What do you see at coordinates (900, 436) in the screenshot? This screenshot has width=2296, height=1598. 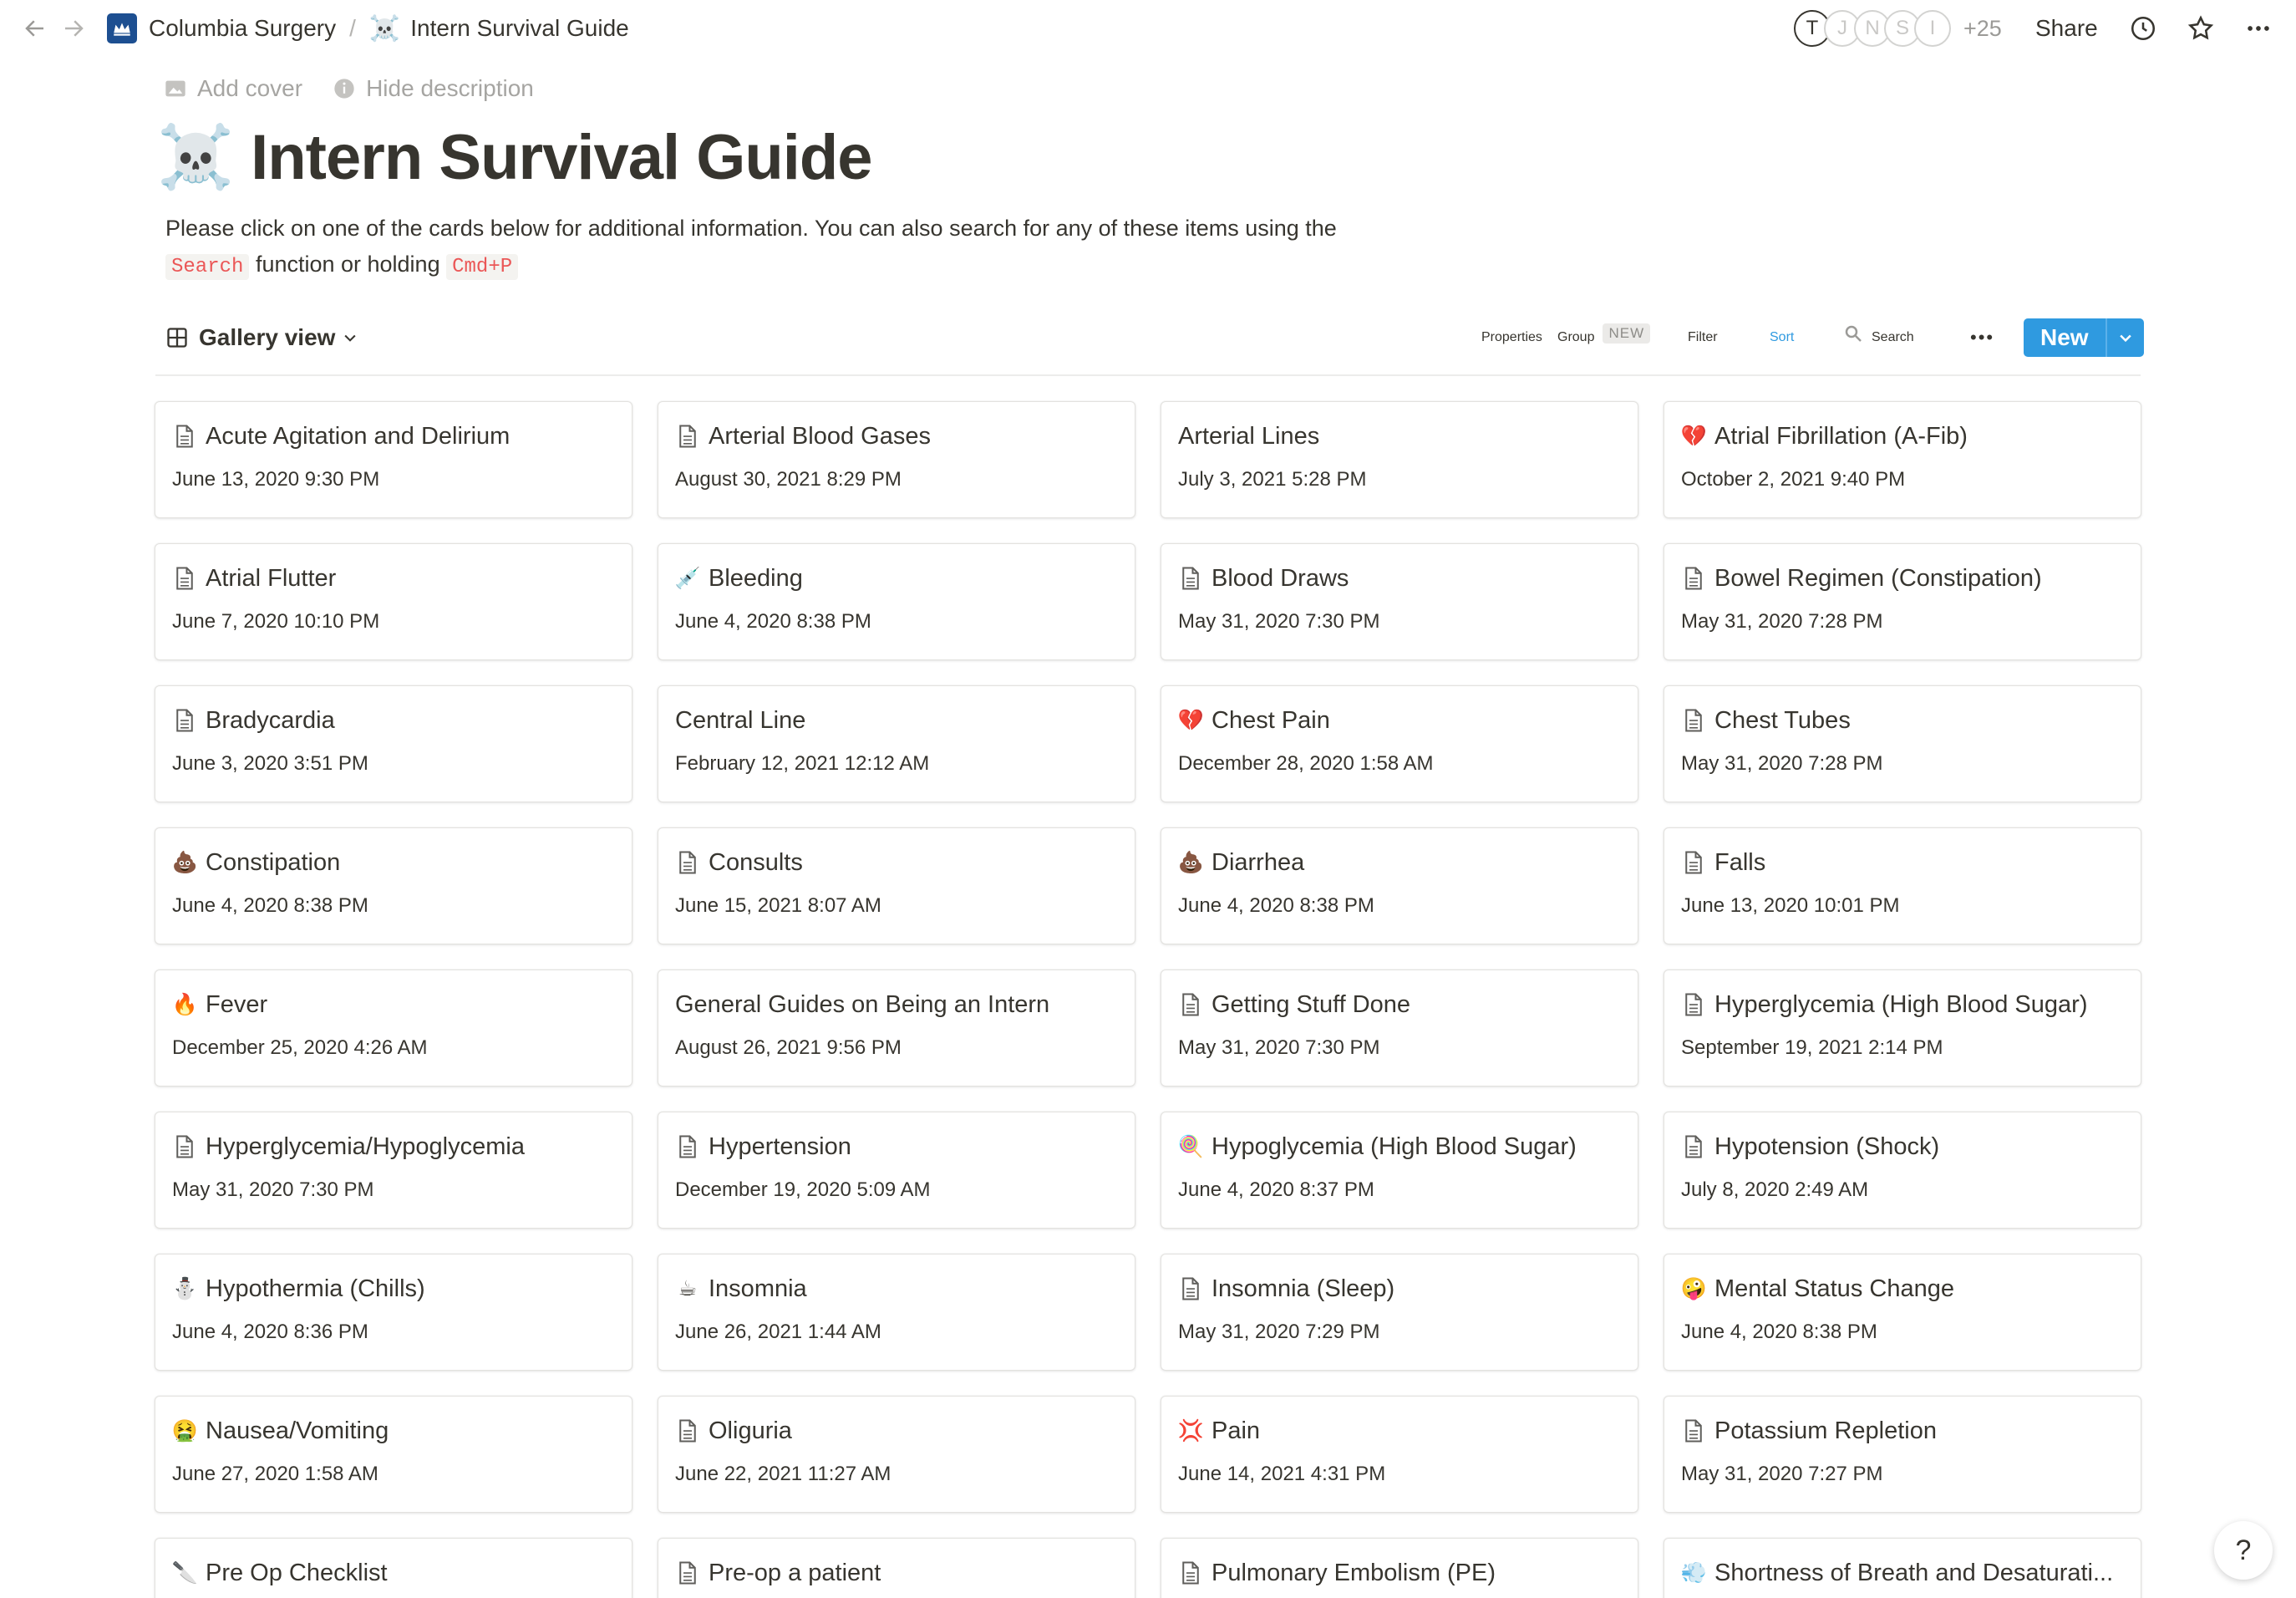 I see `card-title: Arterial Blood Gases` at bounding box center [900, 436].